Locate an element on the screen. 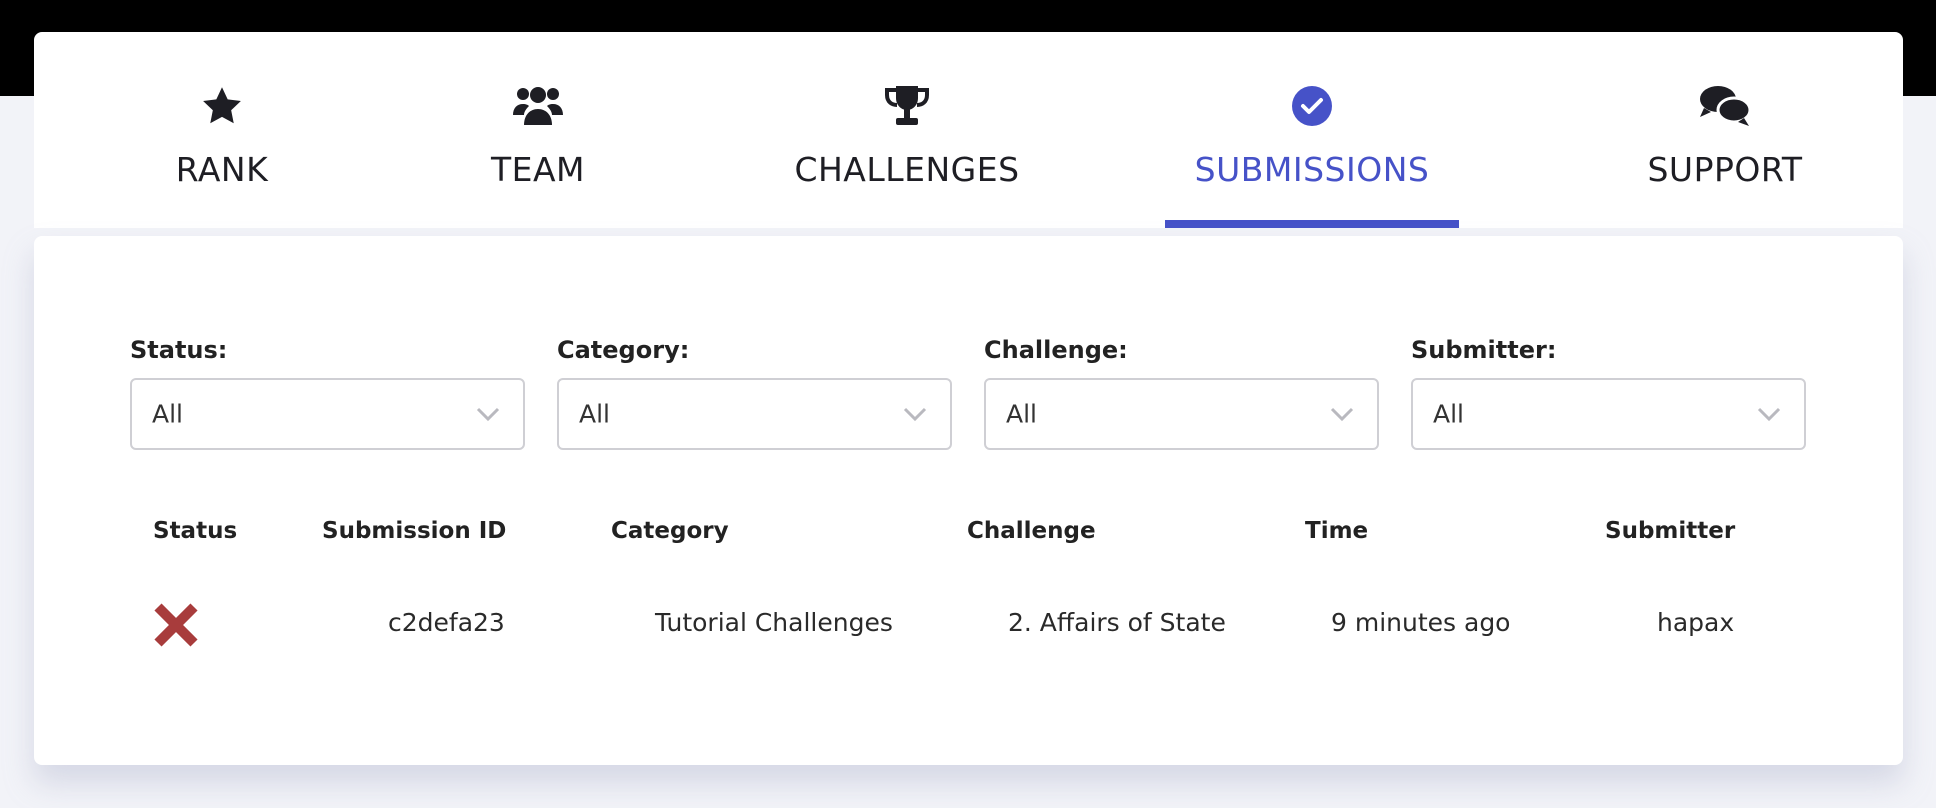 The height and width of the screenshot is (808, 1936). filter-label: Status: is located at coordinates (179, 350).